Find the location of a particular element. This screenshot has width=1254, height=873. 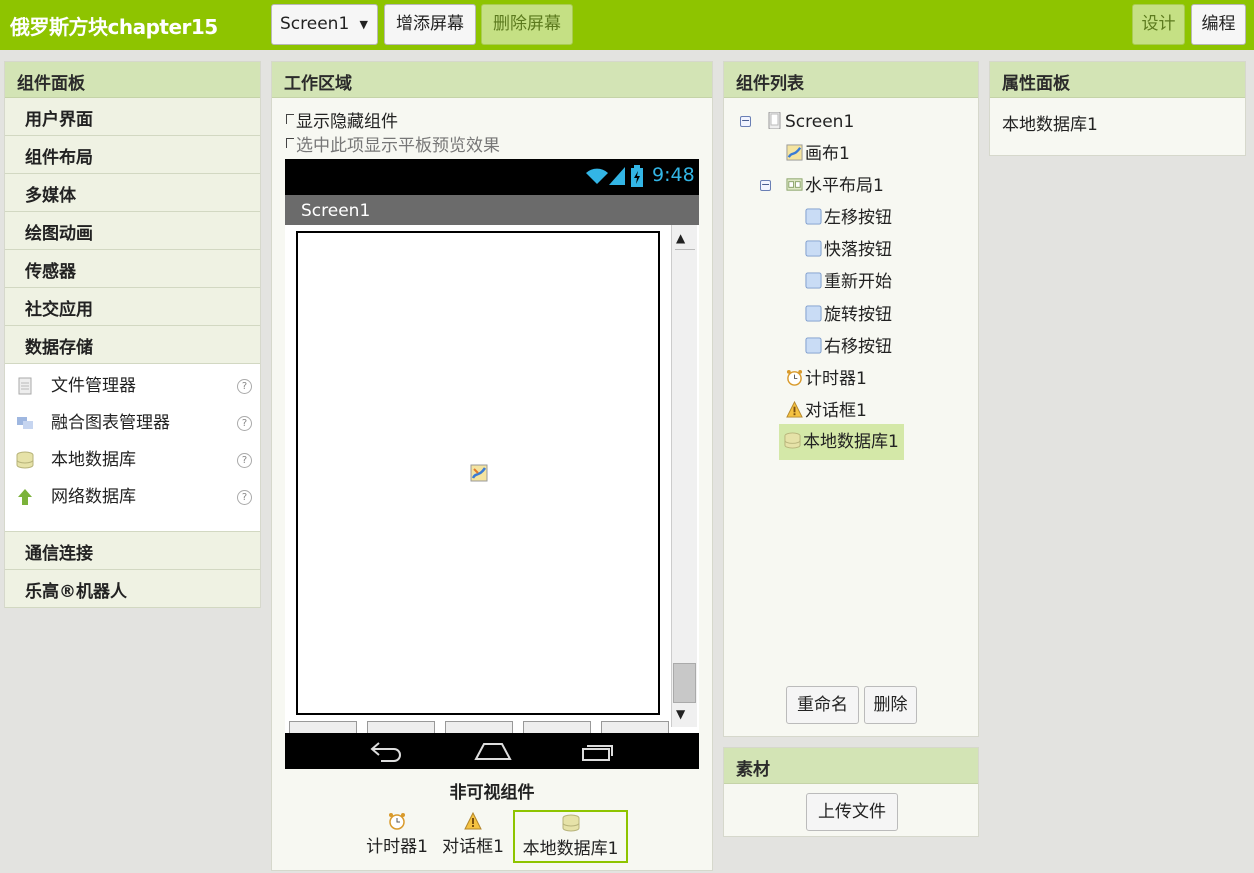

nonvisible-timer: 计时器1 is located at coordinates (397, 834).